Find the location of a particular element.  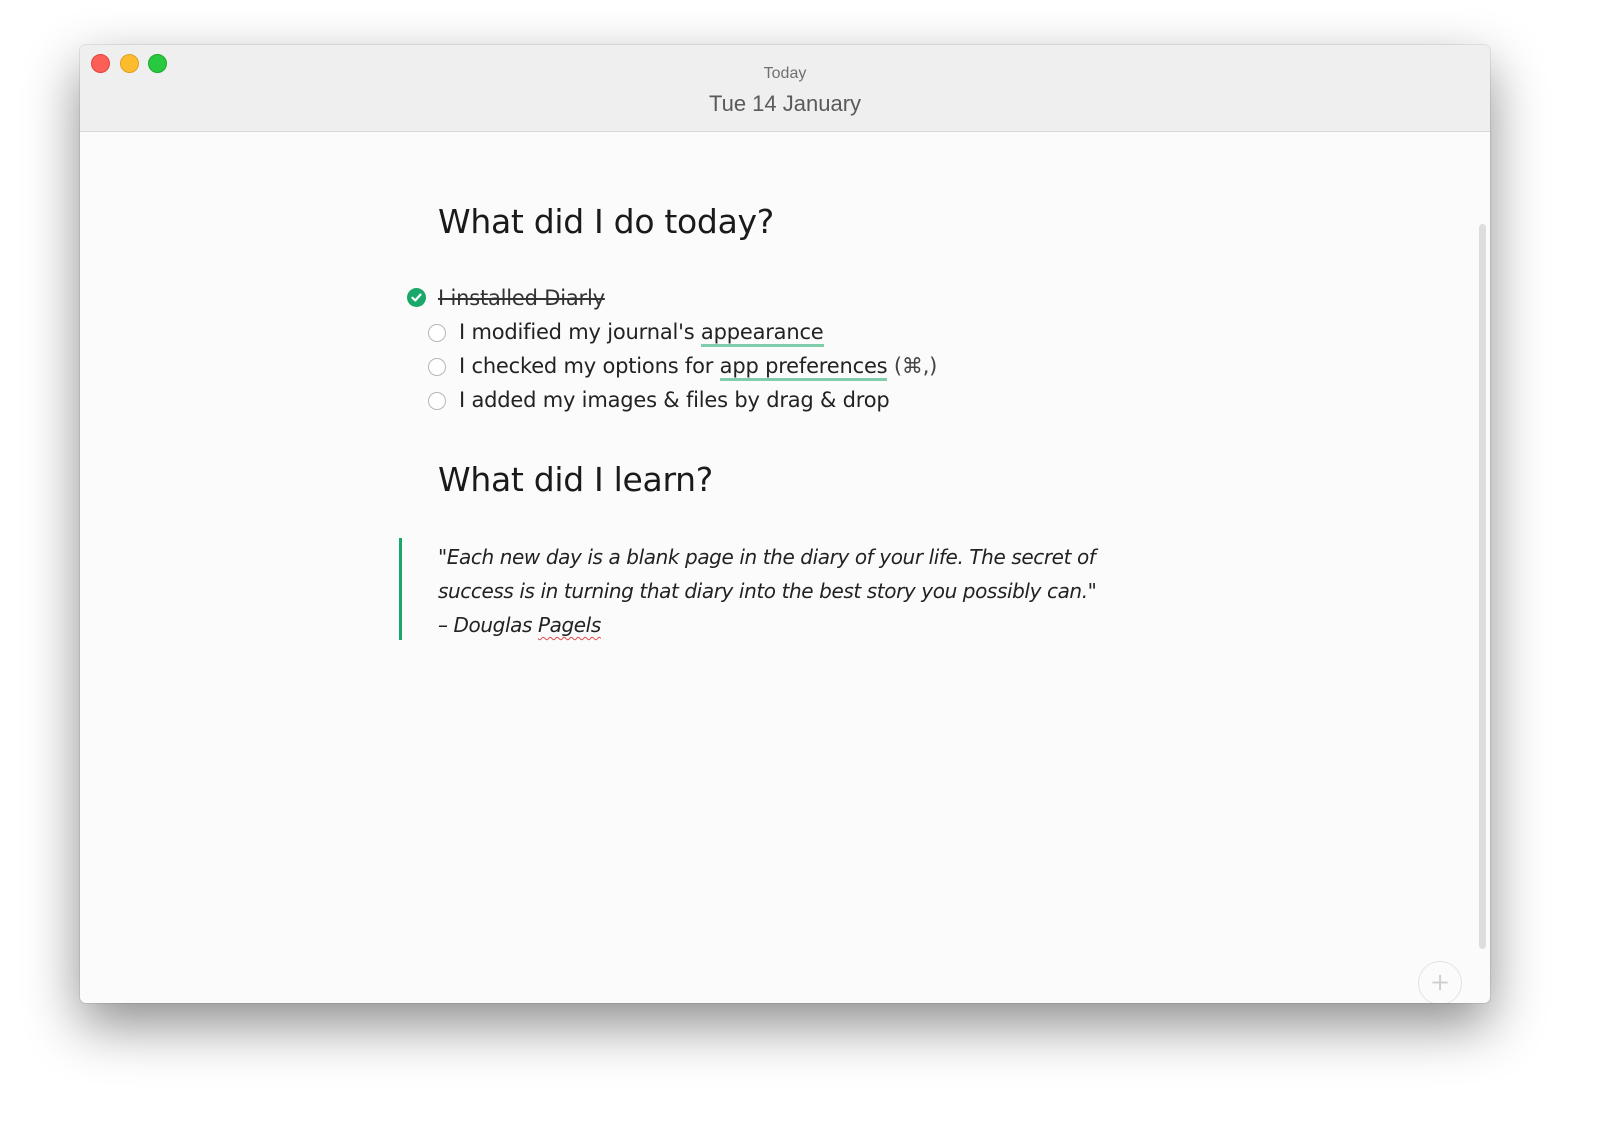

checked-checkbox-icon is located at coordinates (416, 297).